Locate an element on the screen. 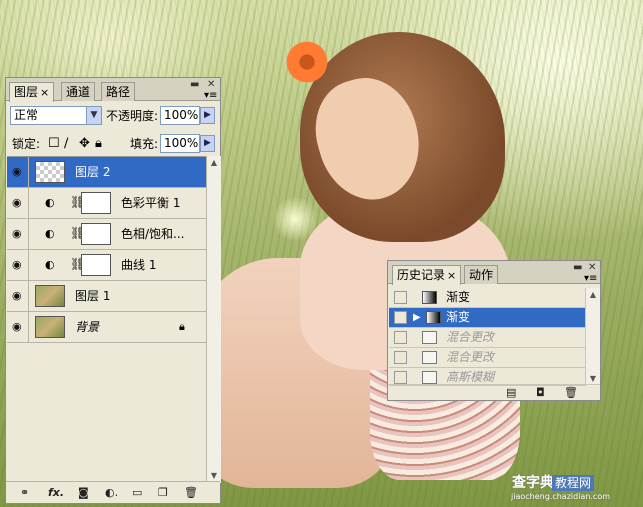 The height and width of the screenshot is (507, 643). gradient-tool-icon is located at coordinates (429, 297).